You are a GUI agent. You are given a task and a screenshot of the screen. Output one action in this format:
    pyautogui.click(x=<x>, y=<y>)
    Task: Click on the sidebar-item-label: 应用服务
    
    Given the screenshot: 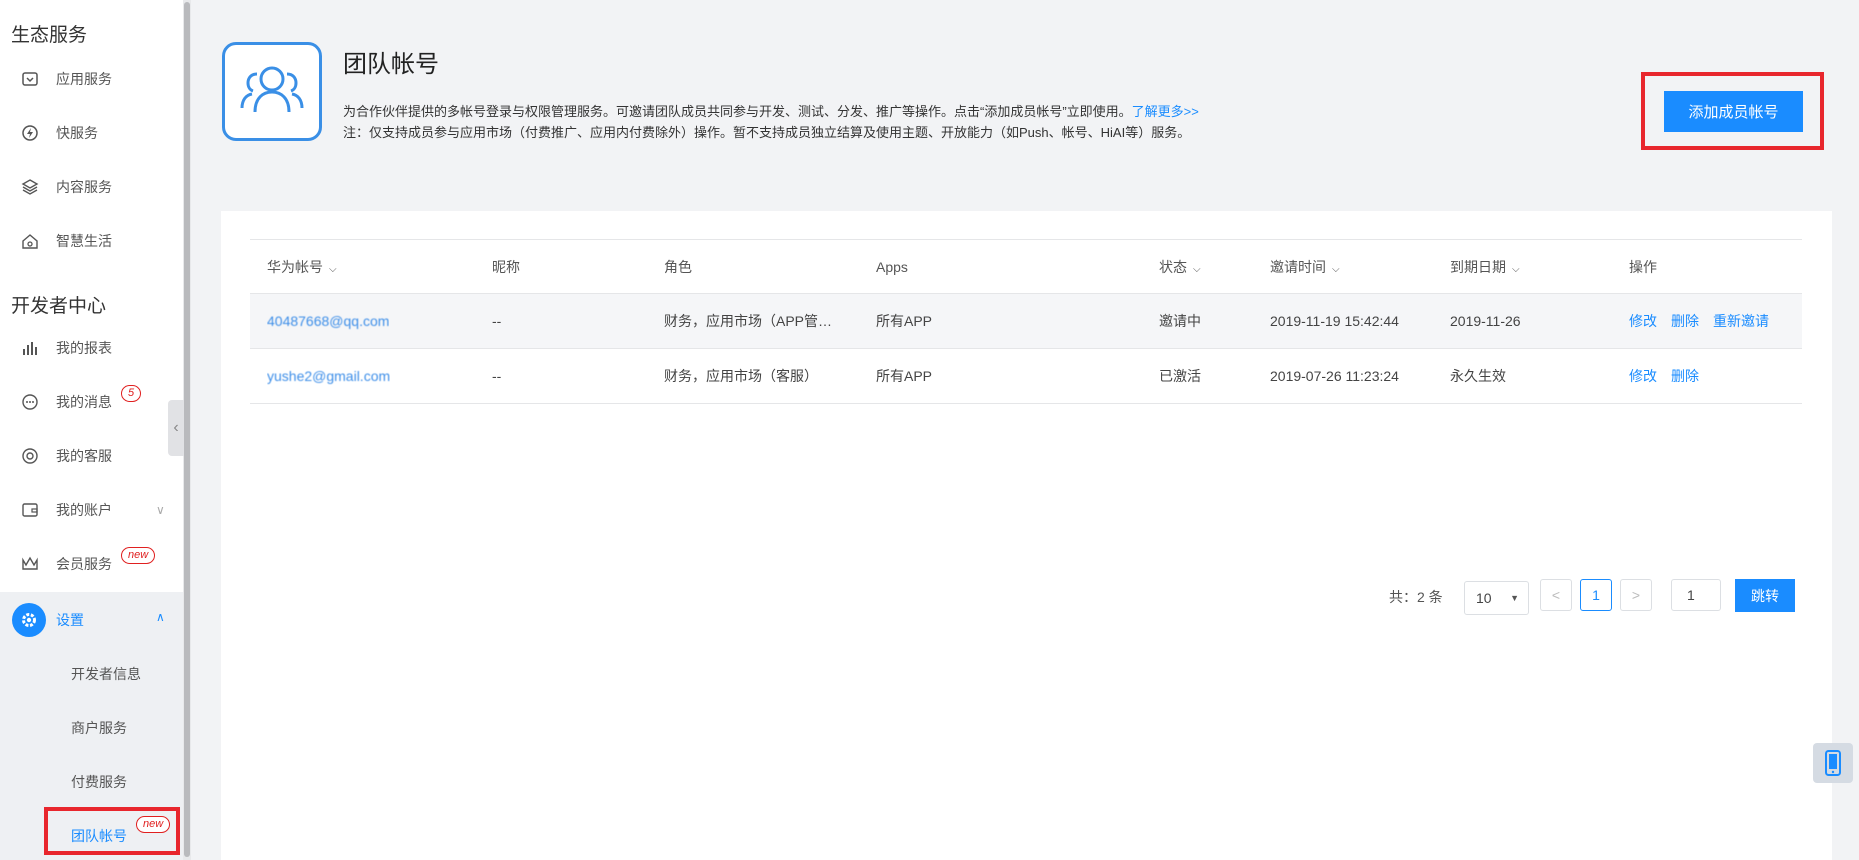 What is the action you would take?
    pyautogui.click(x=84, y=79)
    